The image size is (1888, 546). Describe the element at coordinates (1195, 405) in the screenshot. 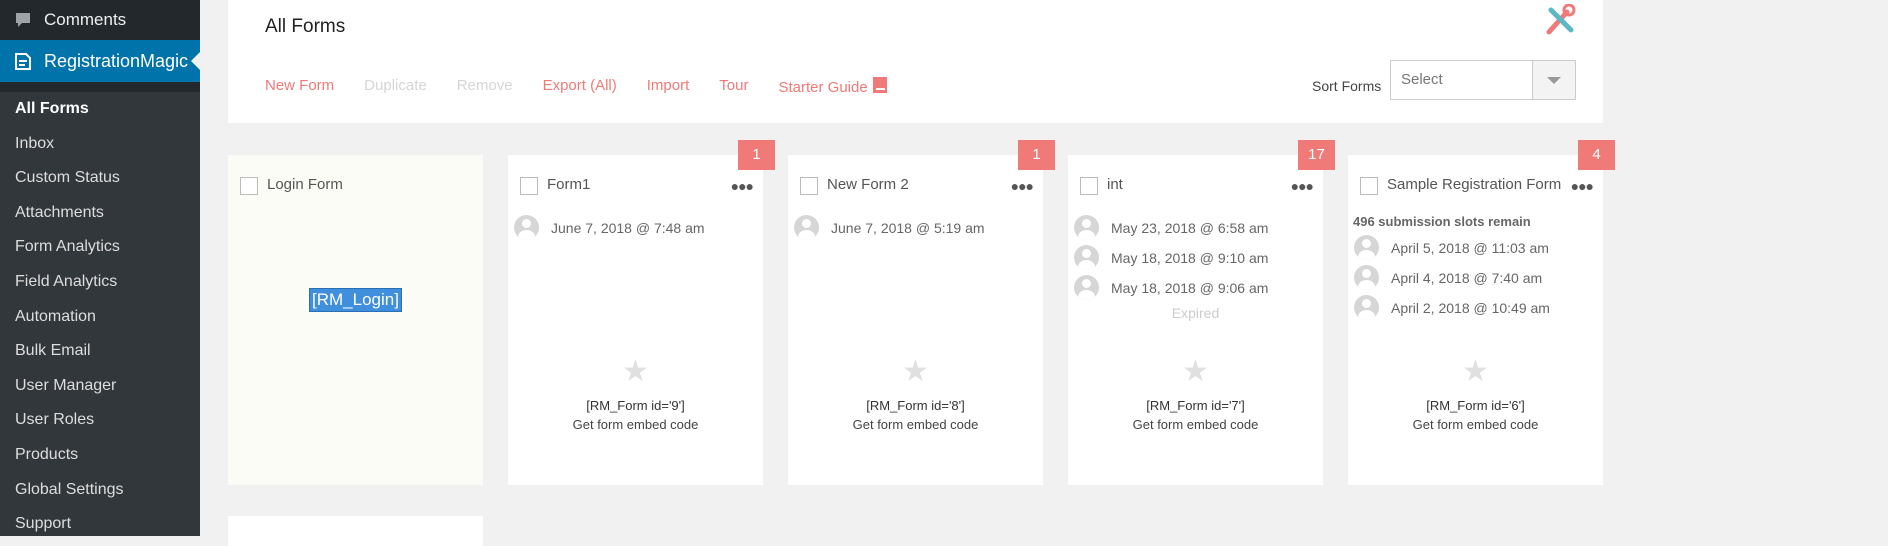

I see `form-shortcode: [RM_Form id='7']` at that location.